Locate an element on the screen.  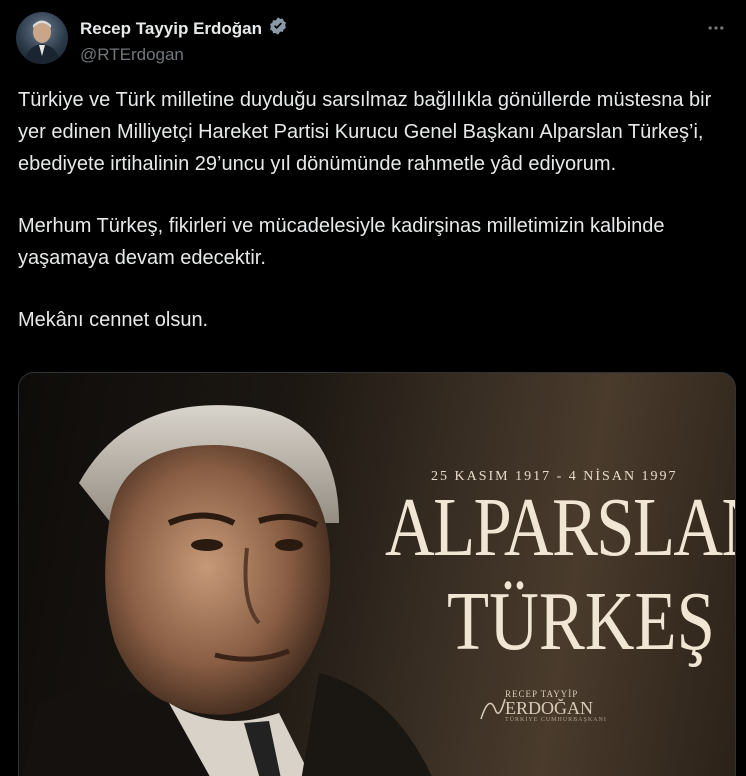
signature-bottom-text: TÜRKİYE CUMHURBAŞKANI is located at coordinates (556, 720).